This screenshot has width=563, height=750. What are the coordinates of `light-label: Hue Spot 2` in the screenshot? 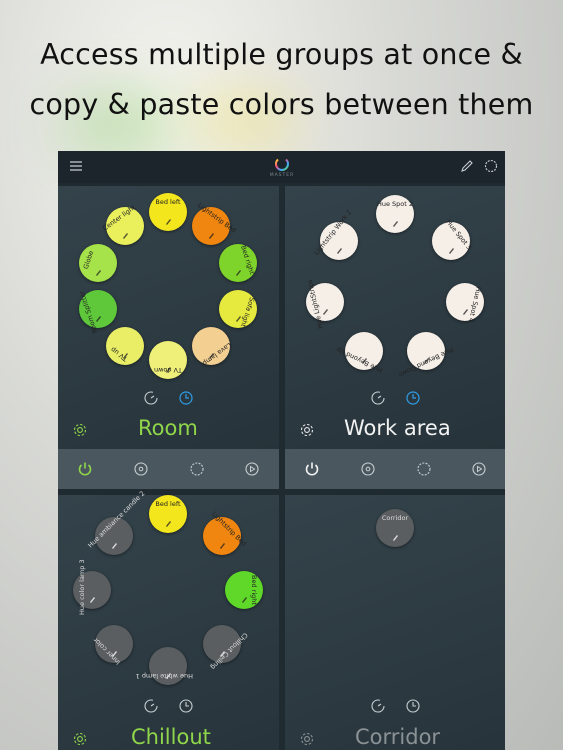 It's located at (395, 204).